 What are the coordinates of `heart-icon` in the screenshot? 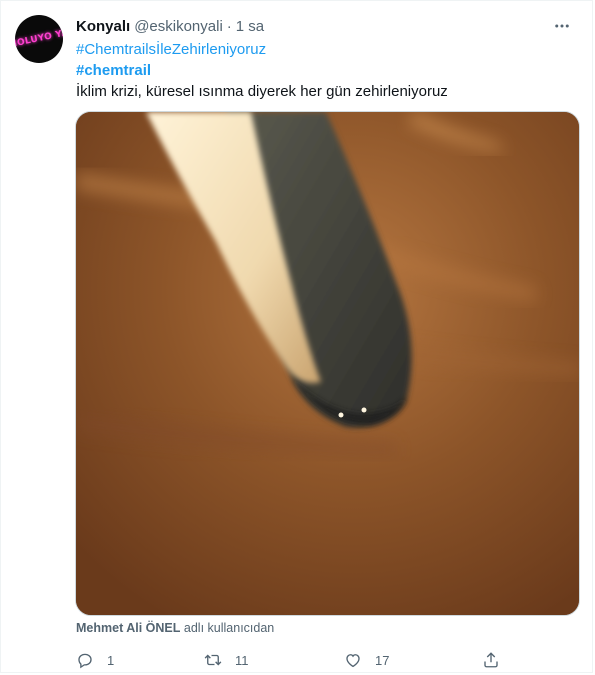 It's located at (353, 660).